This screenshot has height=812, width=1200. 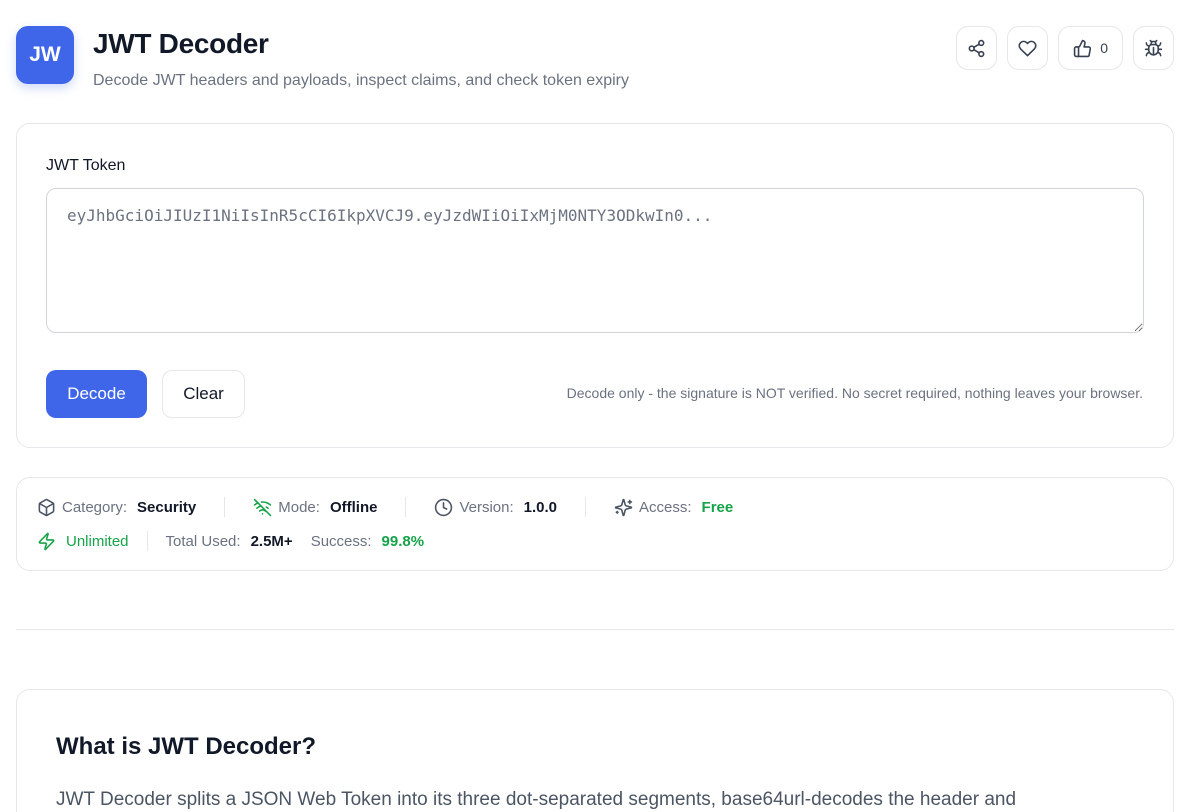 I want to click on meta-version-label: Version:, so click(x=486, y=507).